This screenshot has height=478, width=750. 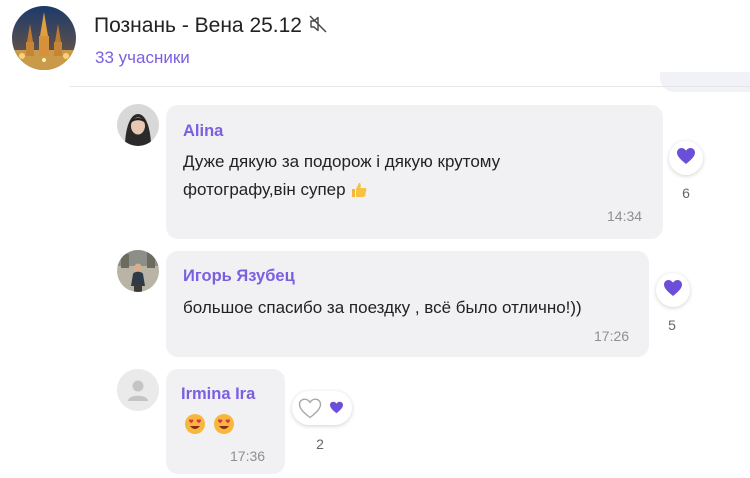 What do you see at coordinates (239, 276) in the screenshot?
I see `message-author: Игорь Язубец` at bounding box center [239, 276].